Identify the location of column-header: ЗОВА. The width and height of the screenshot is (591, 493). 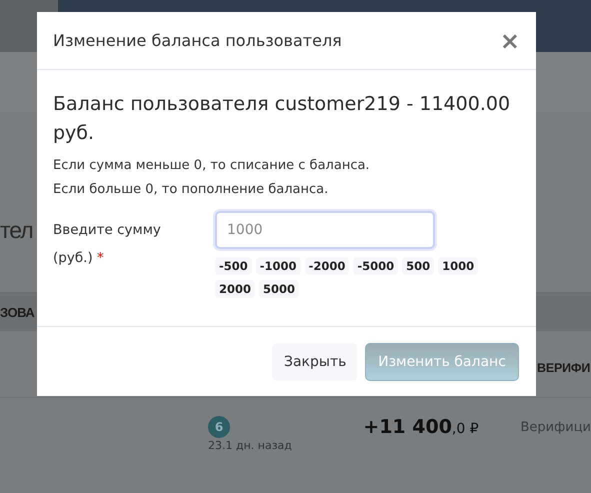
(17, 312).